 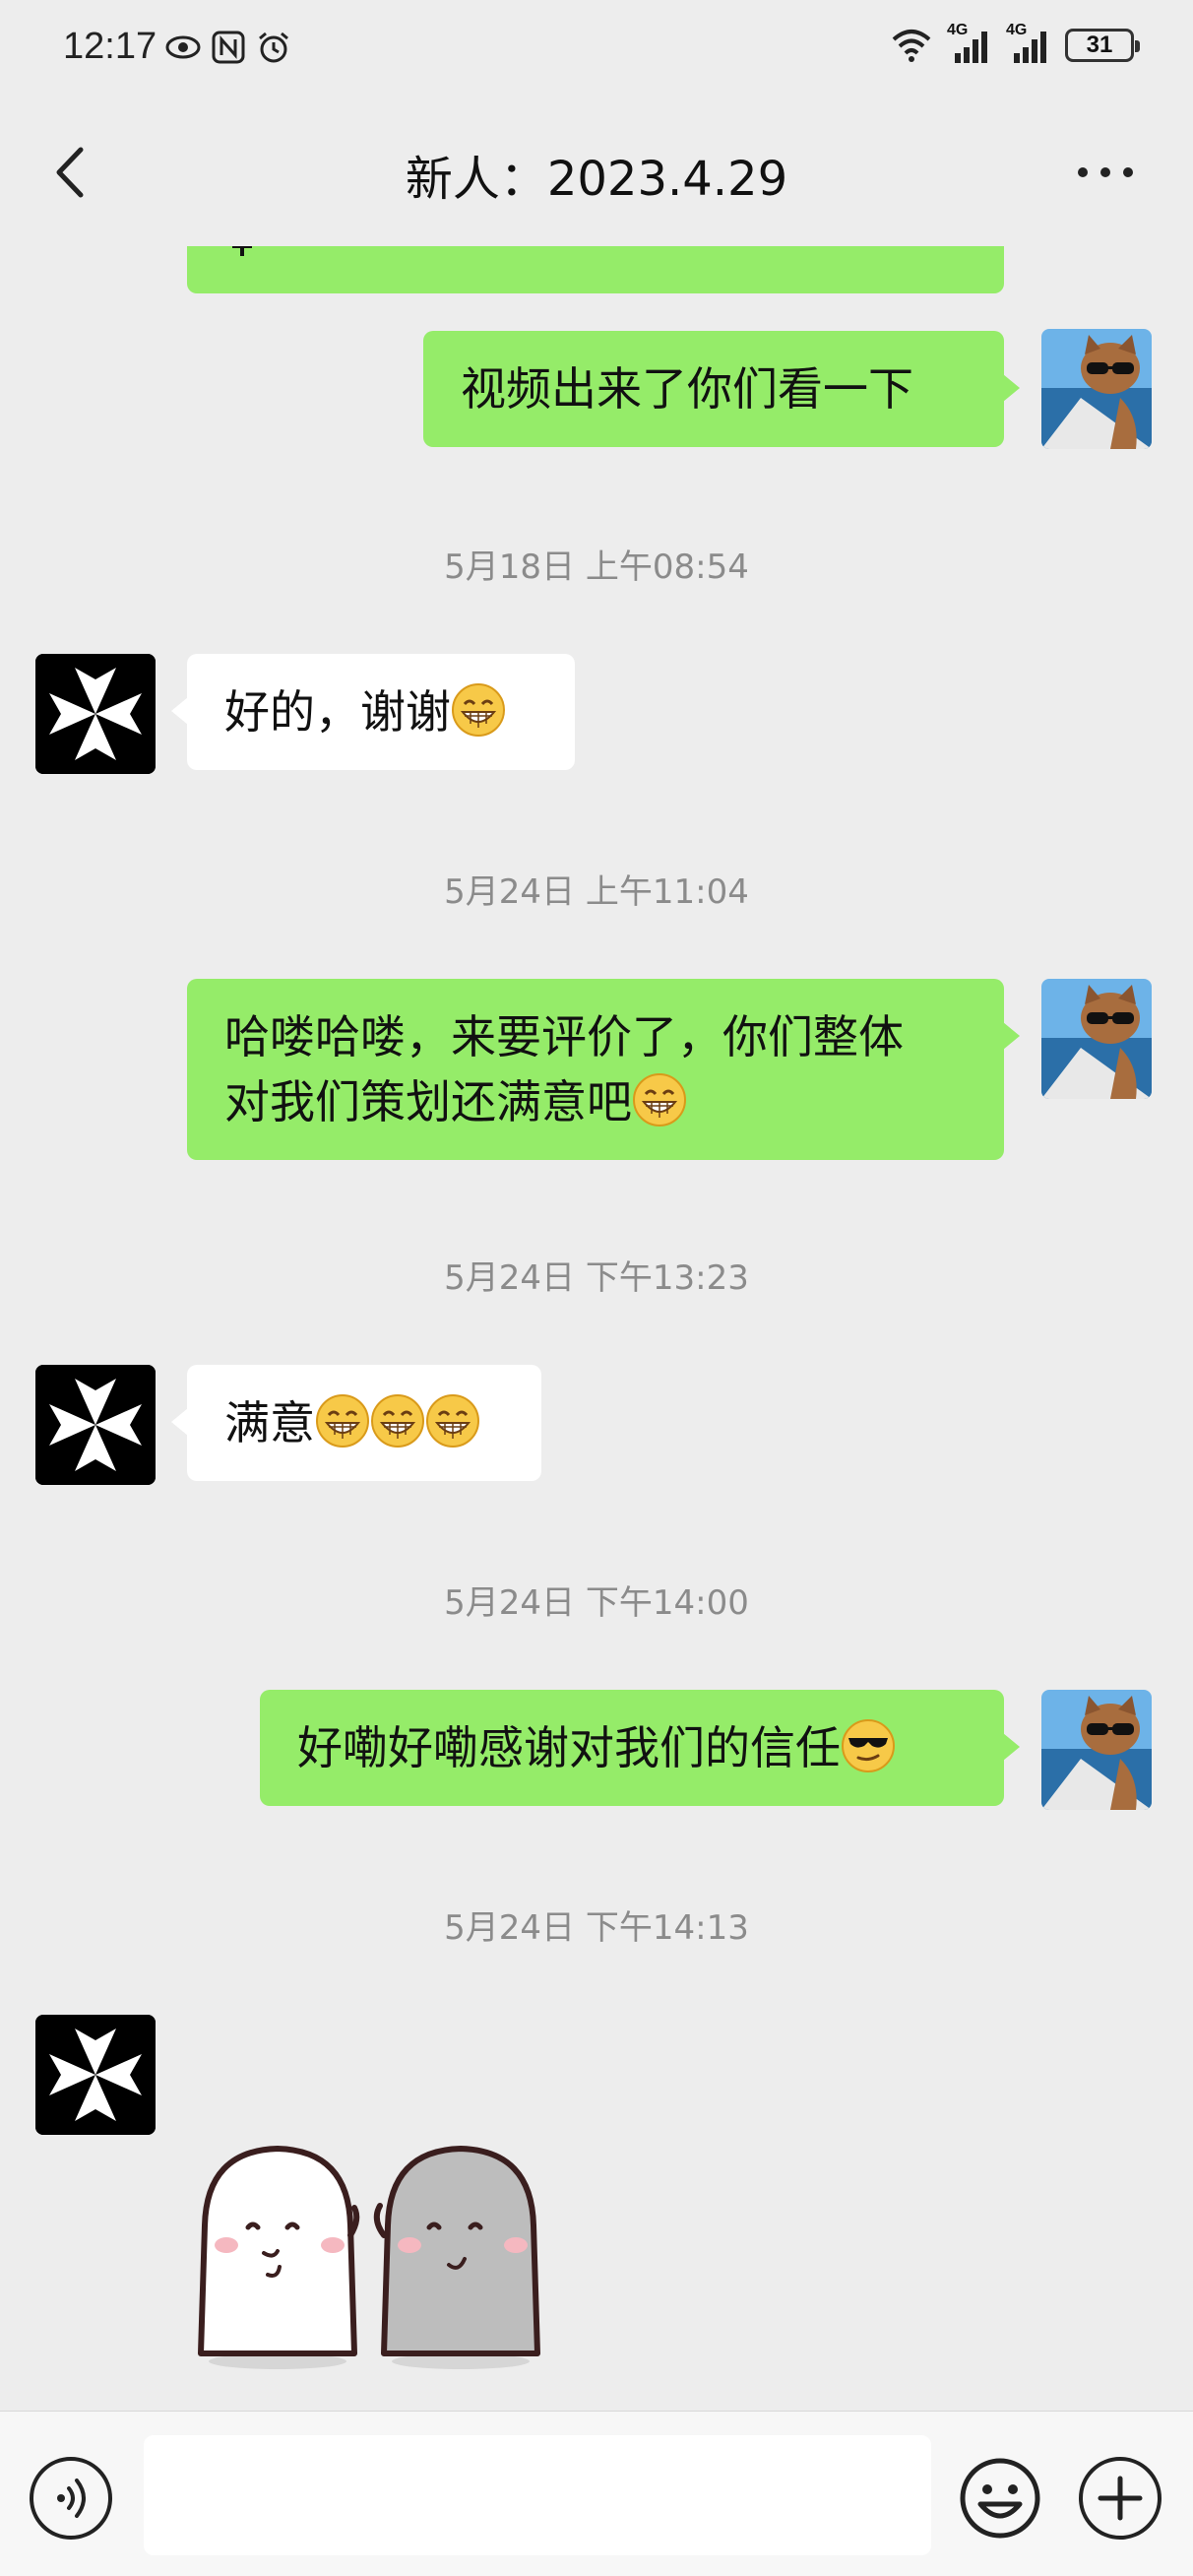 What do you see at coordinates (369, 2257) in the screenshot?
I see `two-ghost-sticker` at bounding box center [369, 2257].